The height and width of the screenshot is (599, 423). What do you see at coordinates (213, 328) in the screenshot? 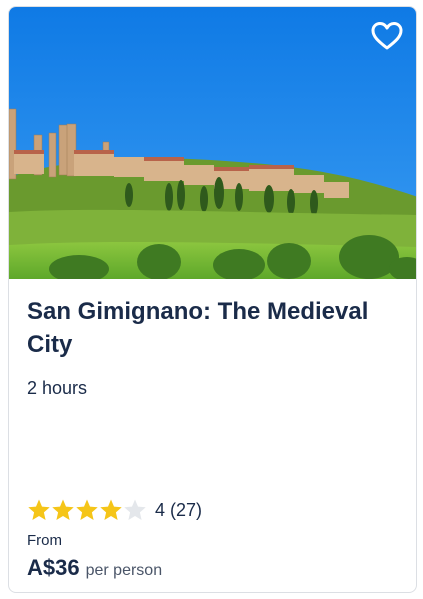
I see `activity-title: San Gimignano: The Medieval City` at bounding box center [213, 328].